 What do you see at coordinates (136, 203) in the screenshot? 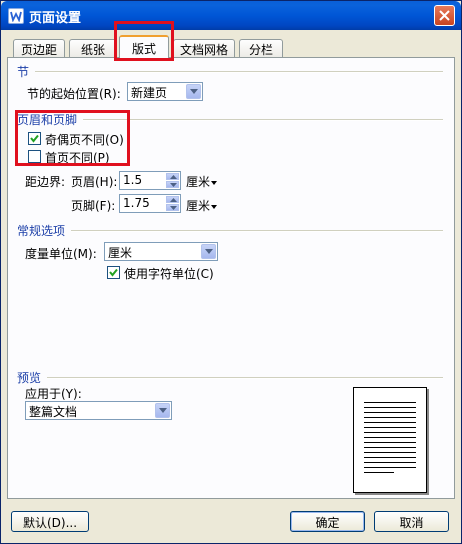
I see `footer-distance-value: 1.75` at bounding box center [136, 203].